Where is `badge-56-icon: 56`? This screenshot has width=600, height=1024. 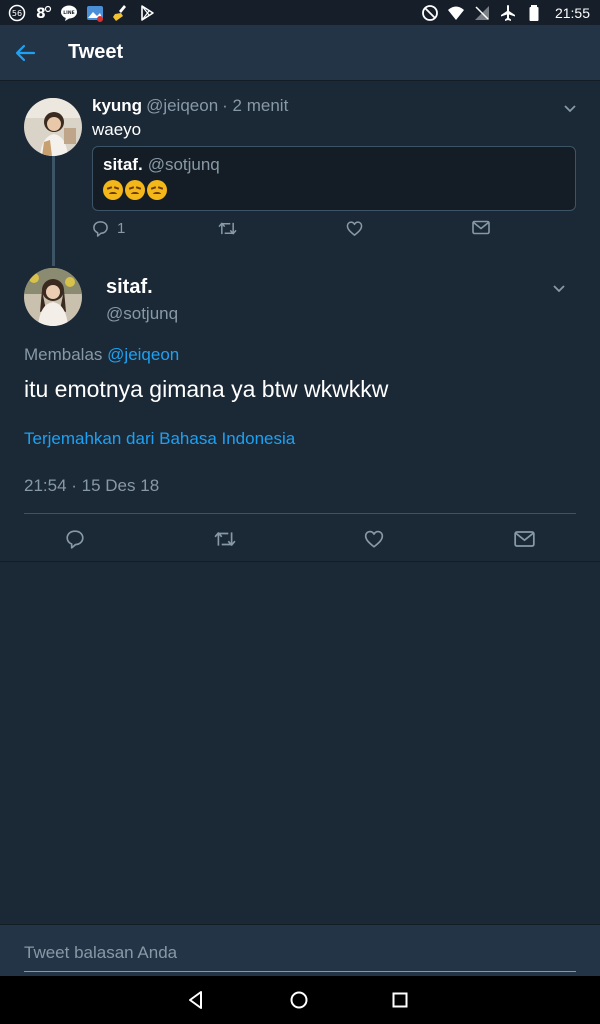
badge-56-icon: 56 is located at coordinates (17, 13).